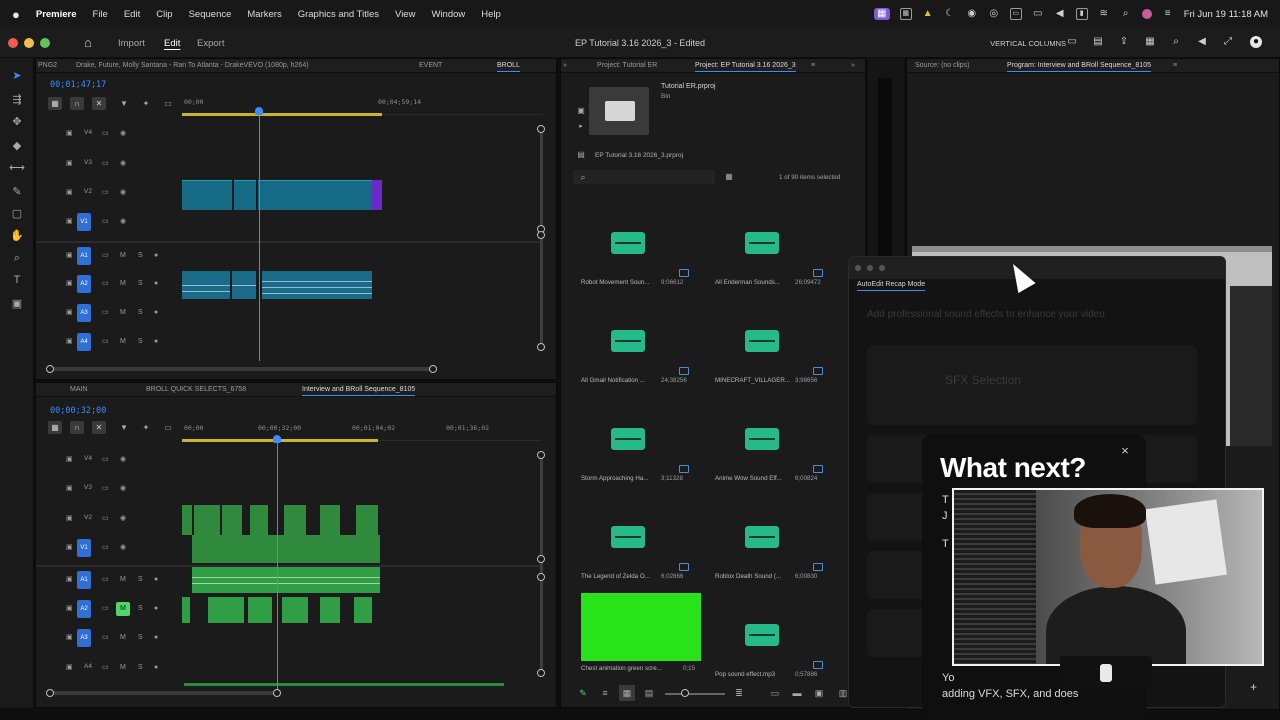  Describe the element at coordinates (17, 168) in the screenshot. I see `slip-icon: ⟷` at that location.